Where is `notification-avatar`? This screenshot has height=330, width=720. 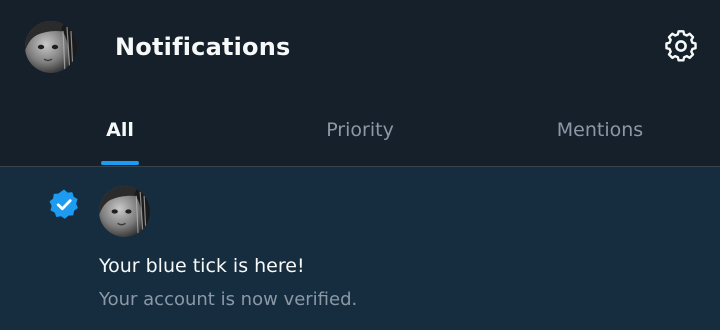
notification-avatar is located at coordinates (124, 211).